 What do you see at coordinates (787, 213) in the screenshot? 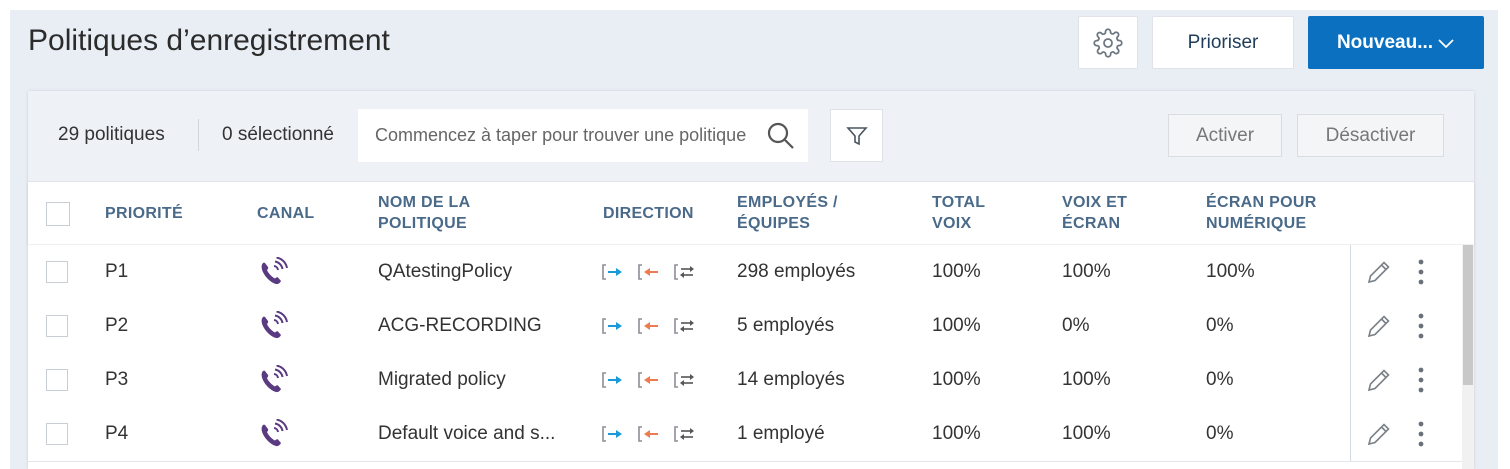
I see `column-employees: EMPLOYÉS / ÉQUIPES` at bounding box center [787, 213].